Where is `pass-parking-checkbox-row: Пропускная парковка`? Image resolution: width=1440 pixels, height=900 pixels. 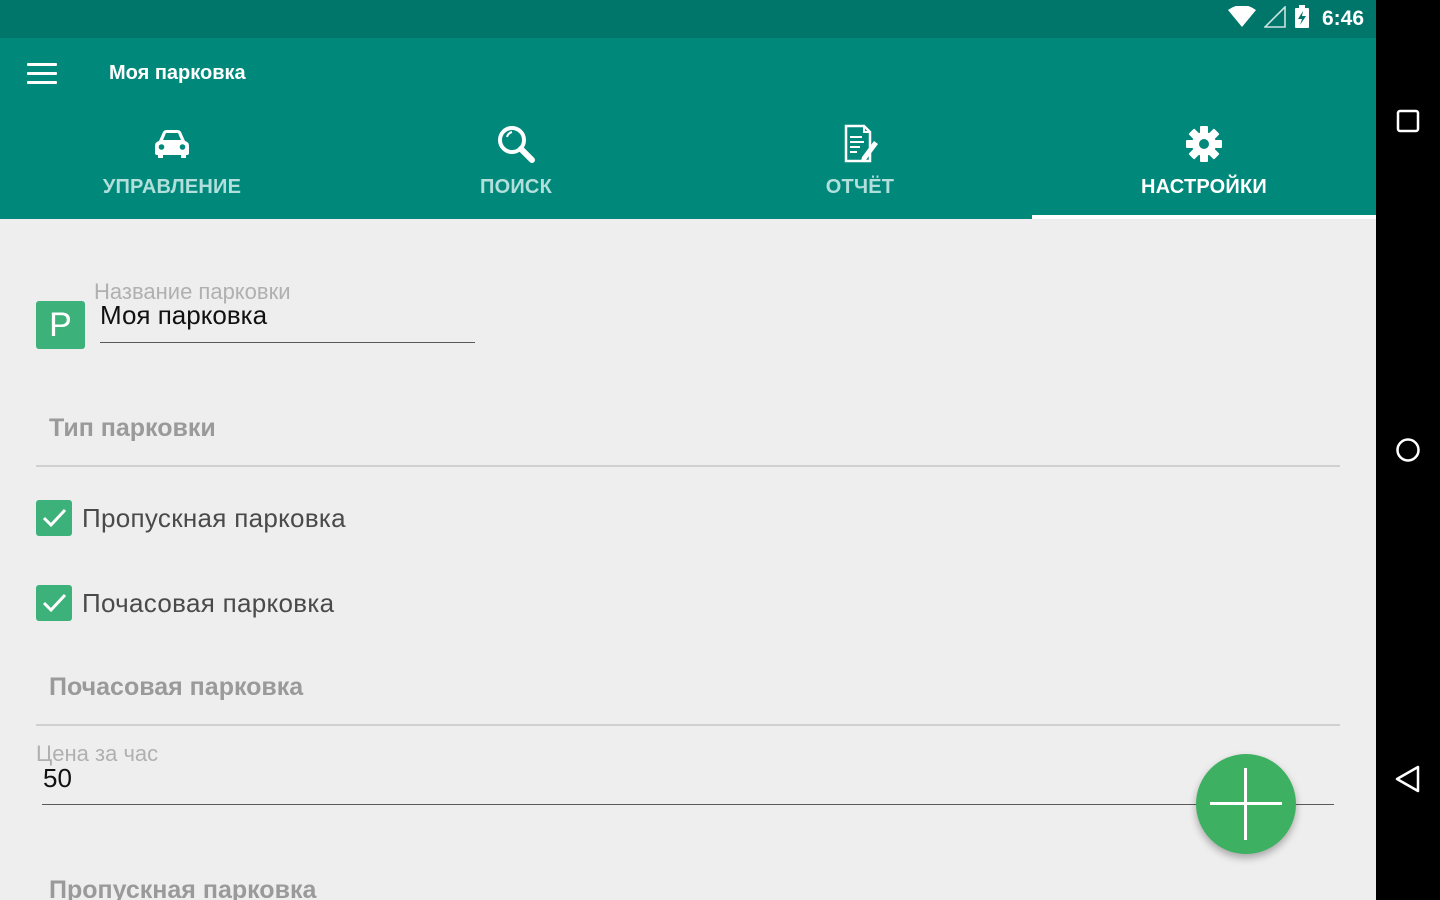
pass-parking-checkbox-row: Пропускная парковка is located at coordinates (191, 518).